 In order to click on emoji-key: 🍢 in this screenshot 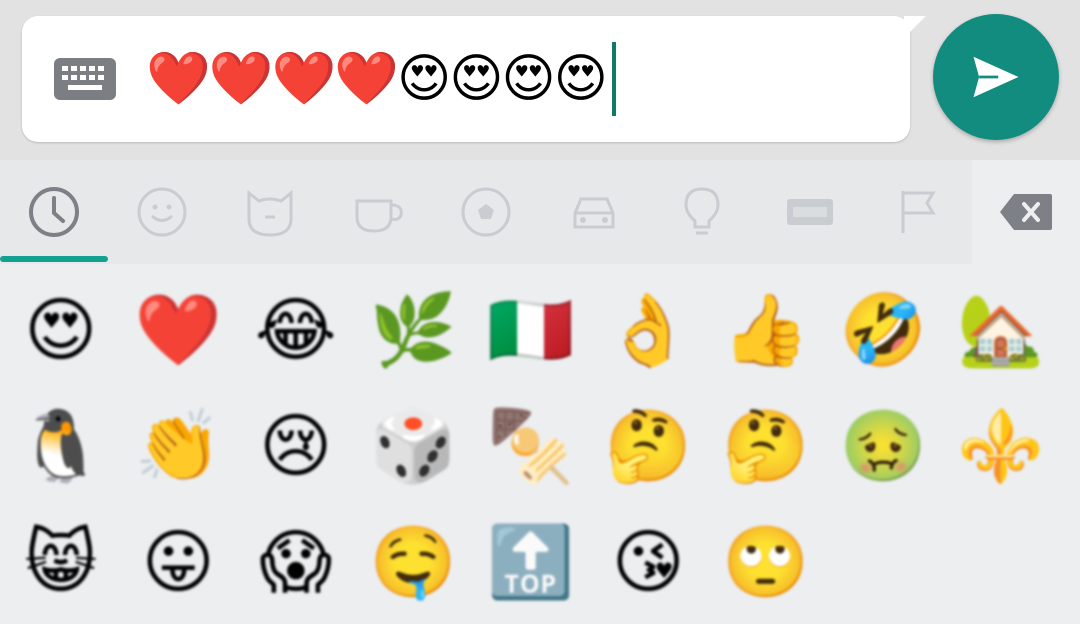, I will do `click(531, 446)`.